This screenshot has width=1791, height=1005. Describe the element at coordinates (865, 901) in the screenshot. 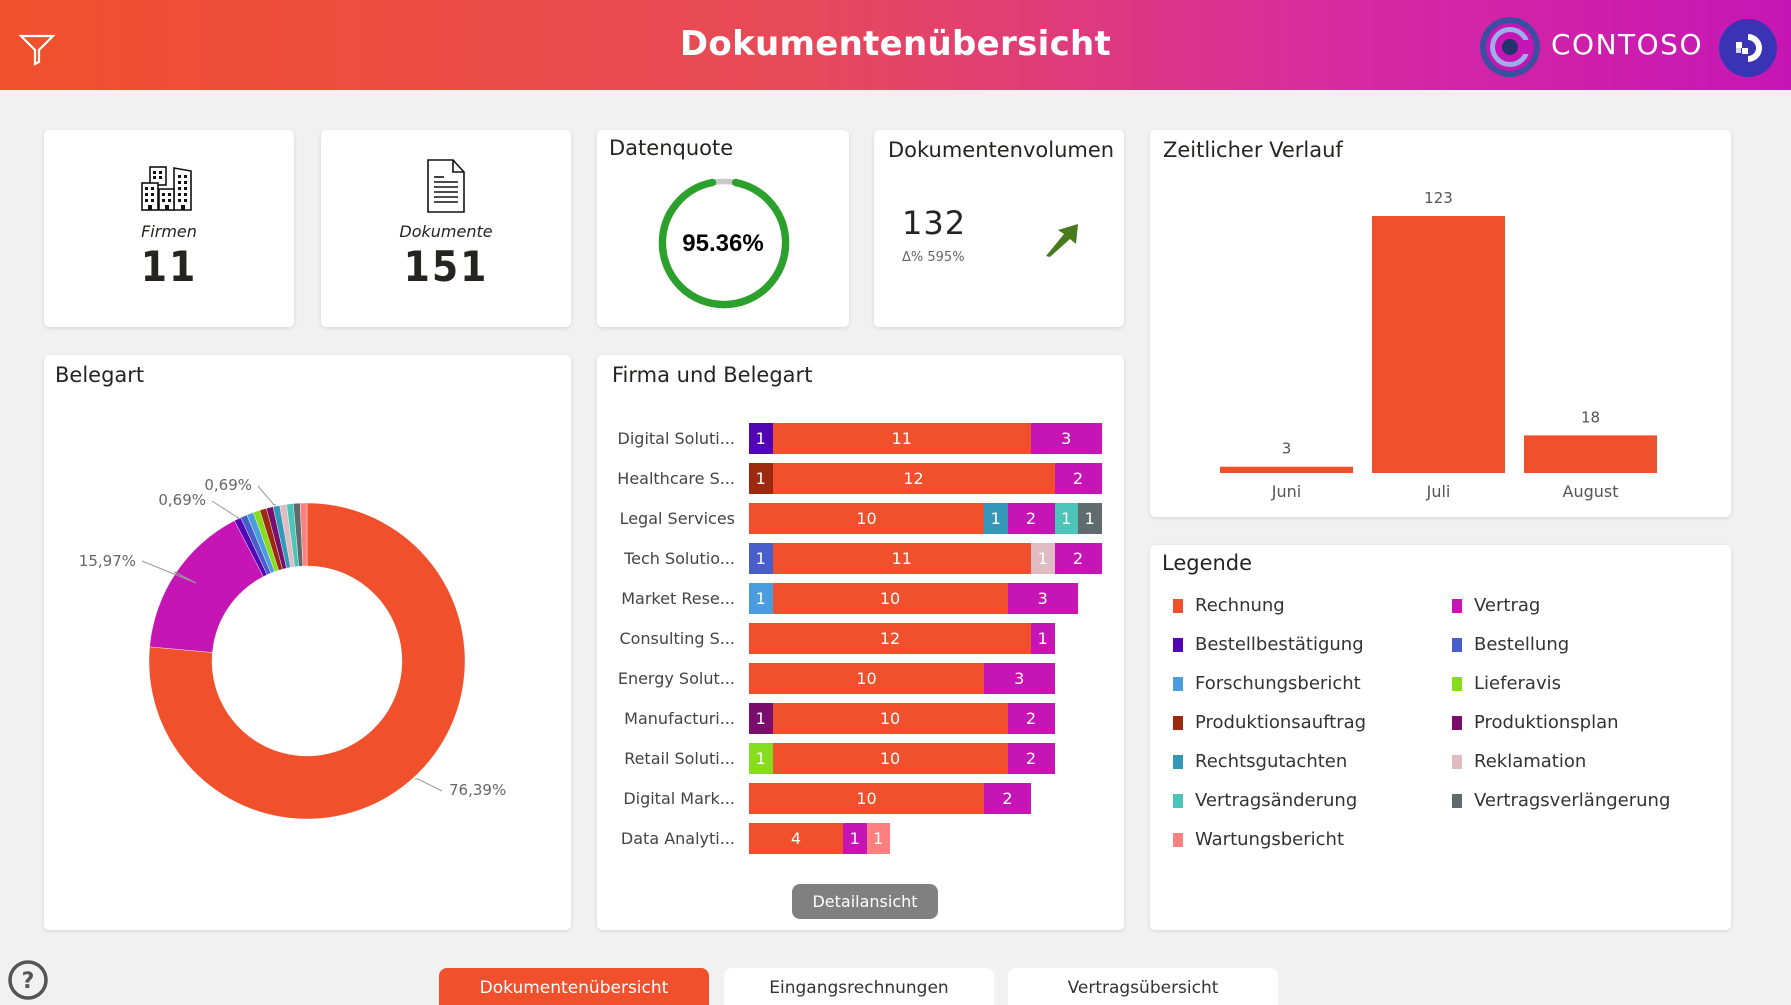

I see `detail-view-button: Detailansicht` at that location.